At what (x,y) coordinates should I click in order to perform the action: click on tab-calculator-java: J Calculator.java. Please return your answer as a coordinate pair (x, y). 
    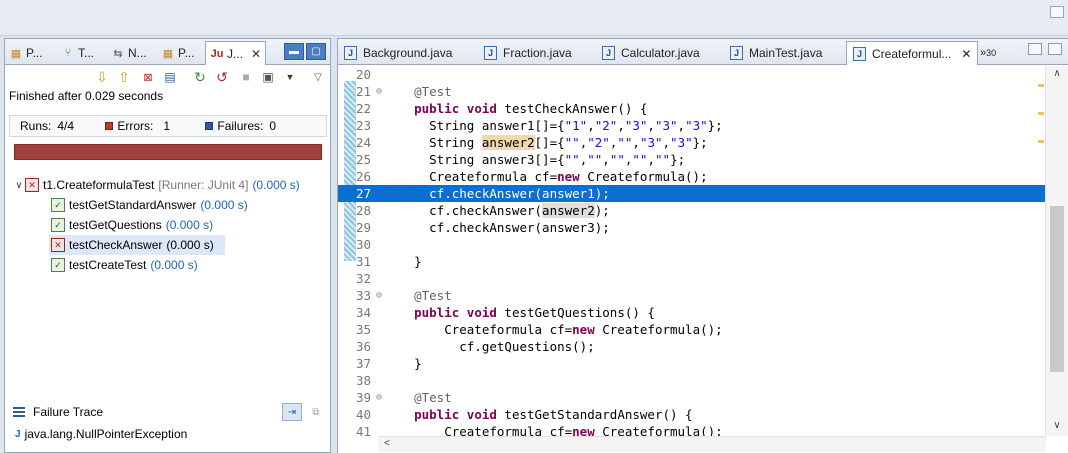
    Looking at the image, I should click on (651, 53).